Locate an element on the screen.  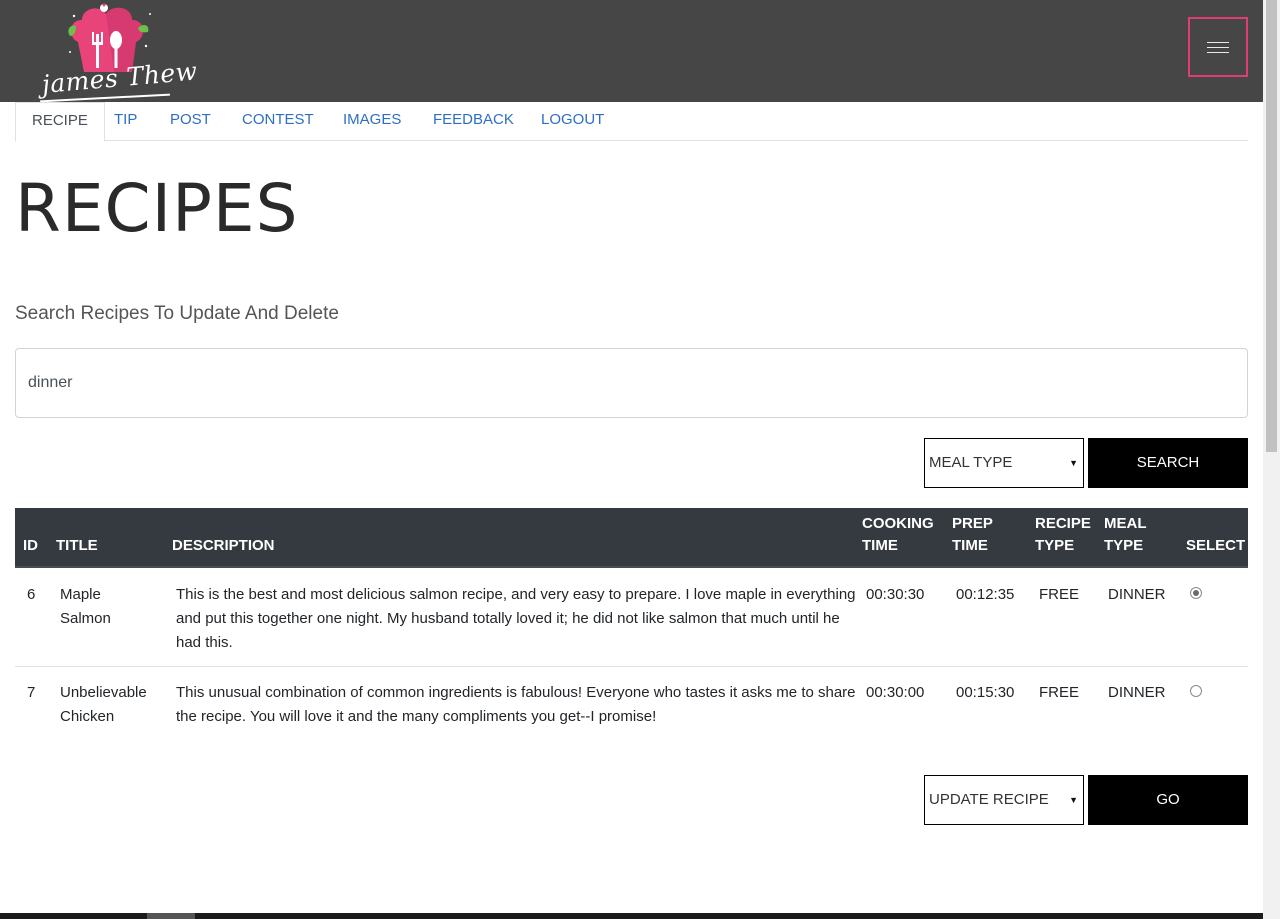
col-header-cooking-time: COOKING TIME is located at coordinates (898, 535).